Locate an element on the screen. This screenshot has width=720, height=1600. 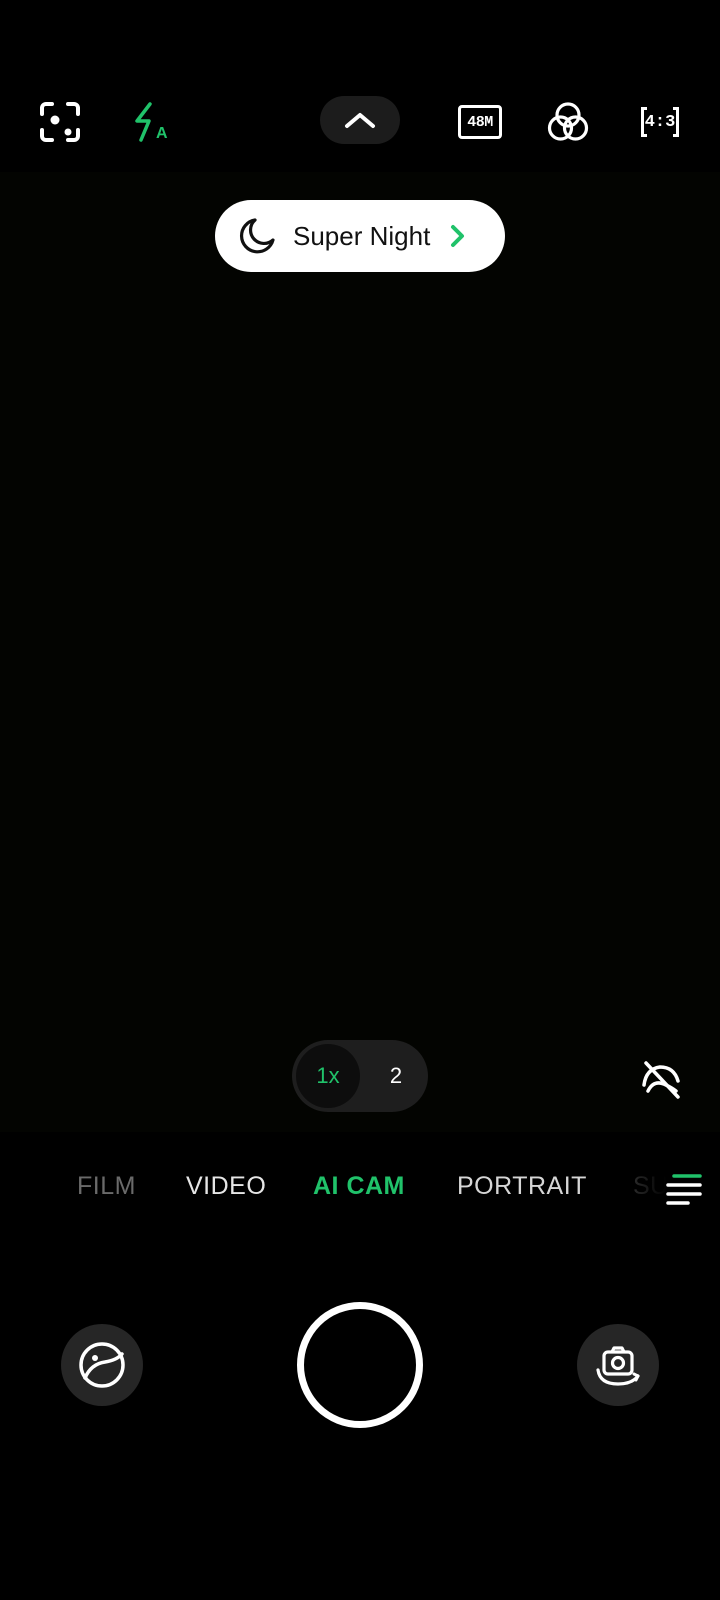
resolution-48m-icon: 48M is located at coordinates (480, 122).